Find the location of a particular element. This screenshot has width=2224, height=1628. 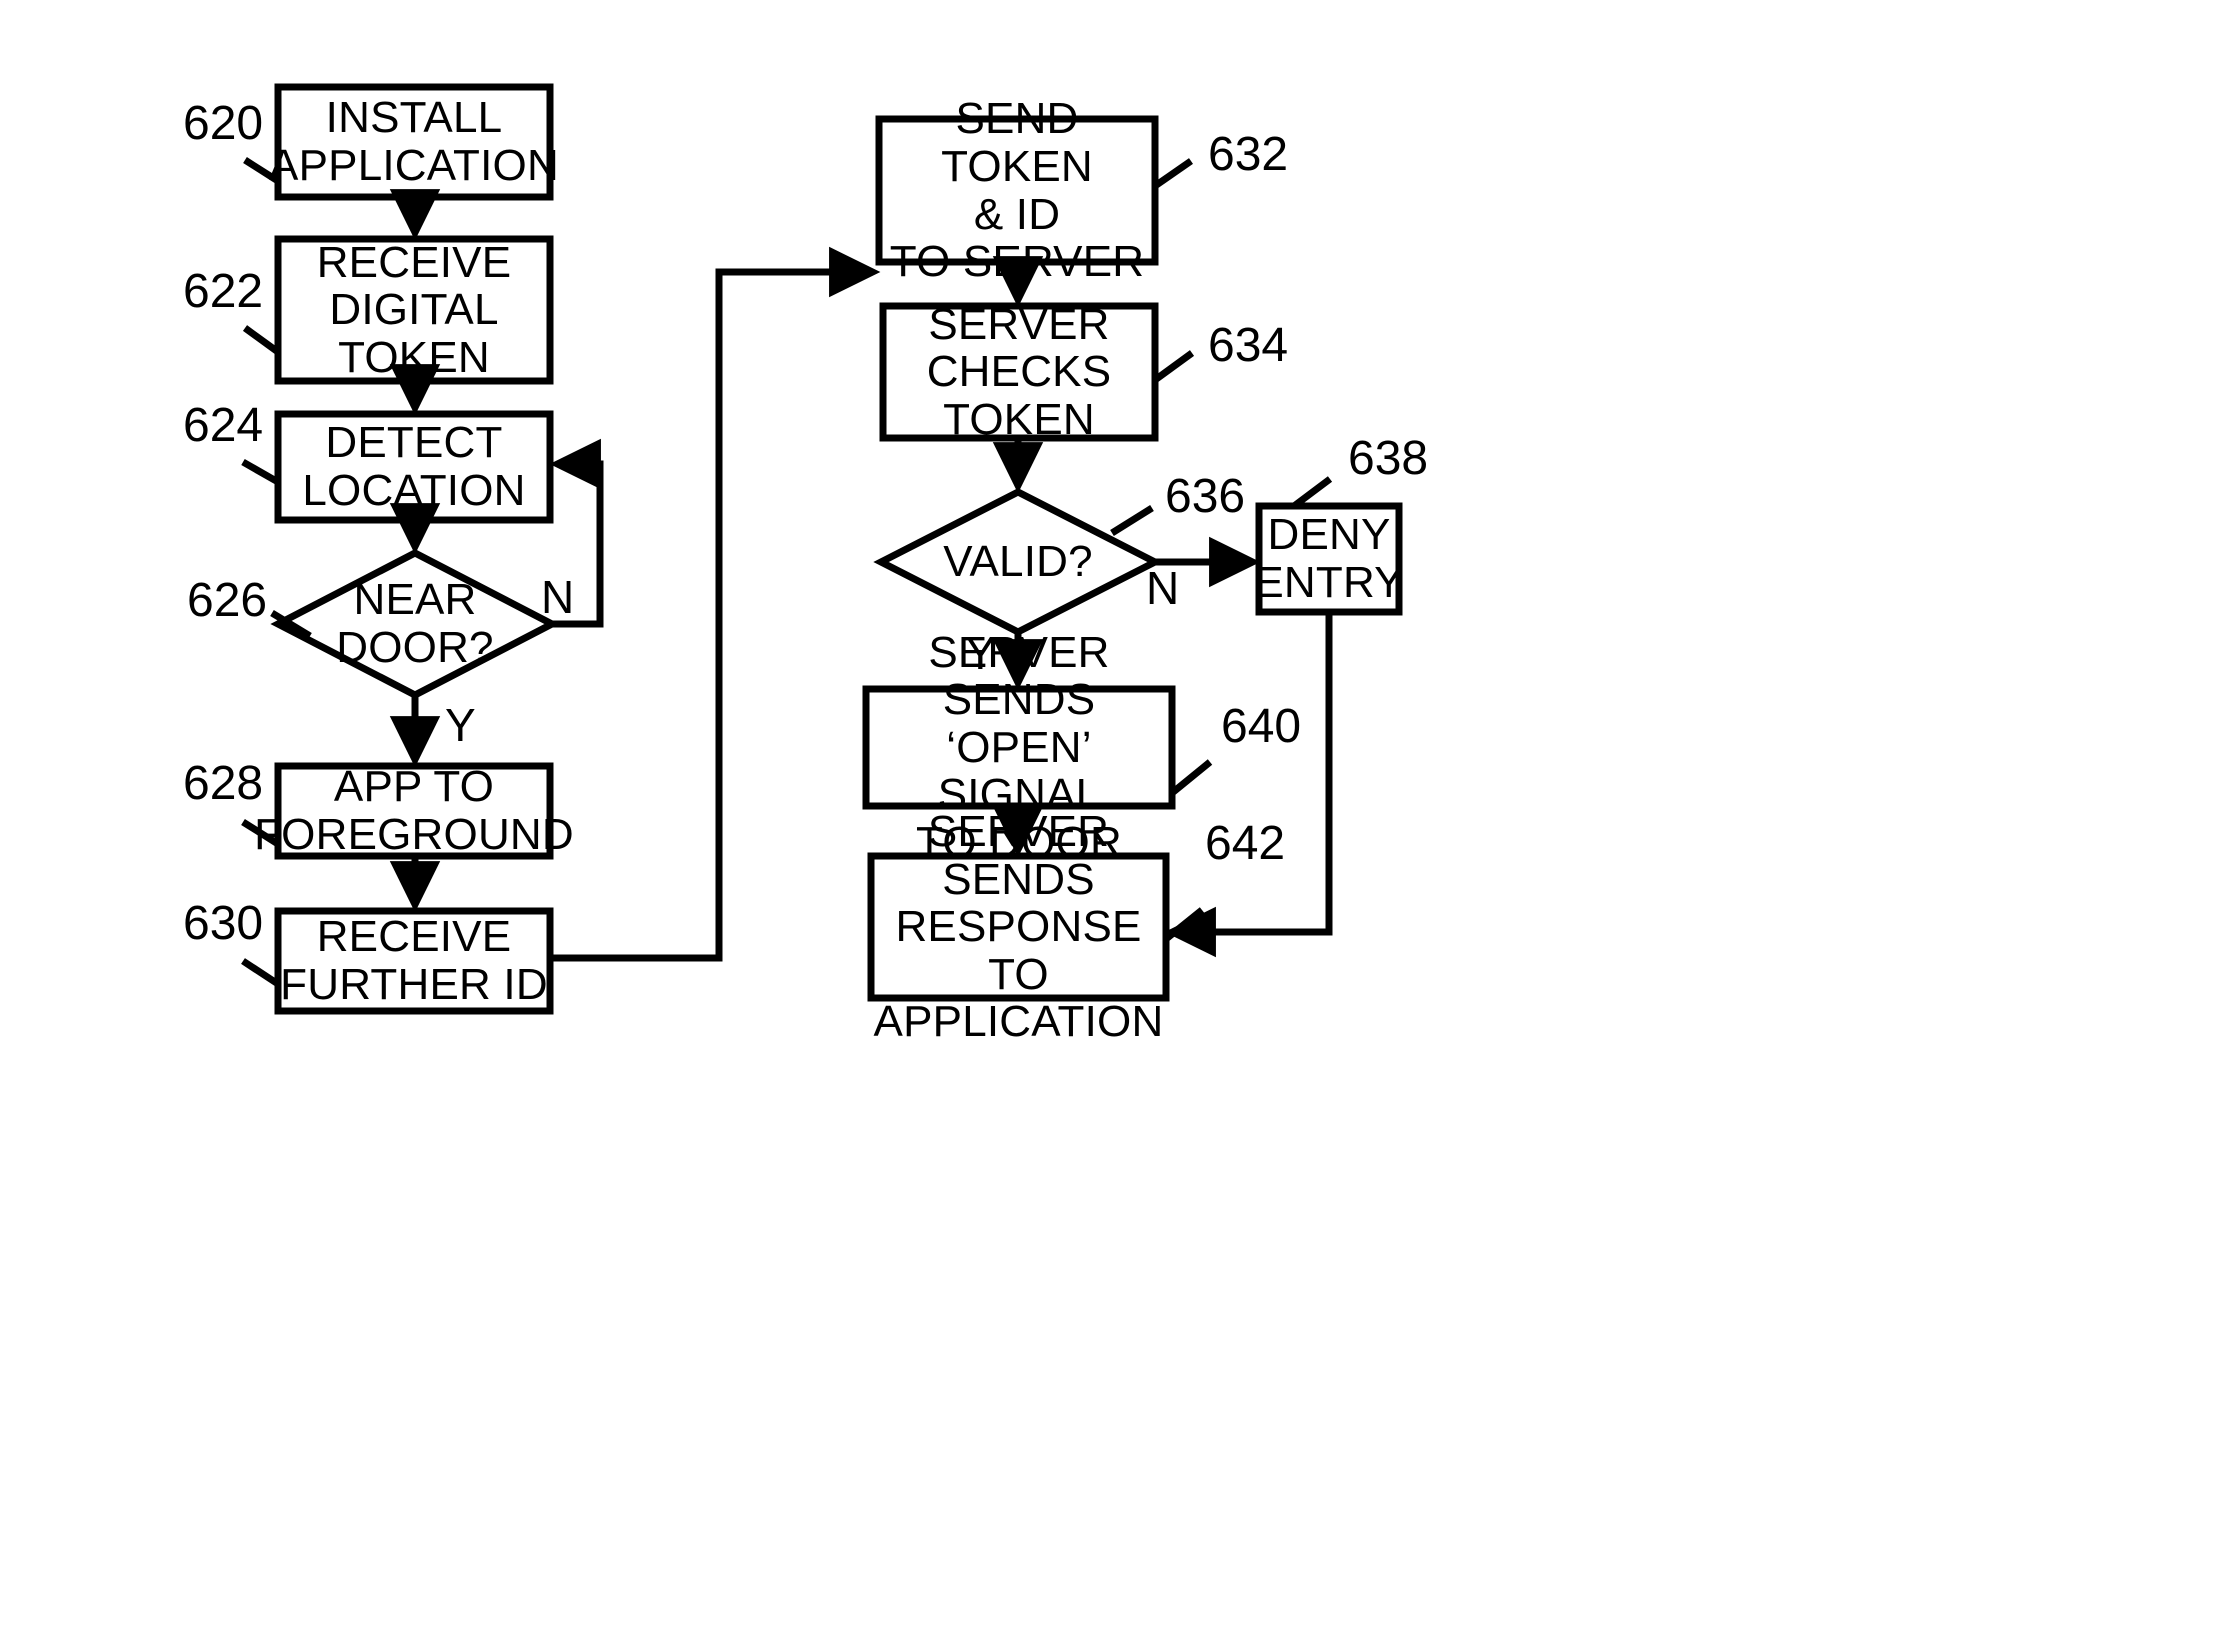

node-638-shape is located at coordinates (1329, 559).